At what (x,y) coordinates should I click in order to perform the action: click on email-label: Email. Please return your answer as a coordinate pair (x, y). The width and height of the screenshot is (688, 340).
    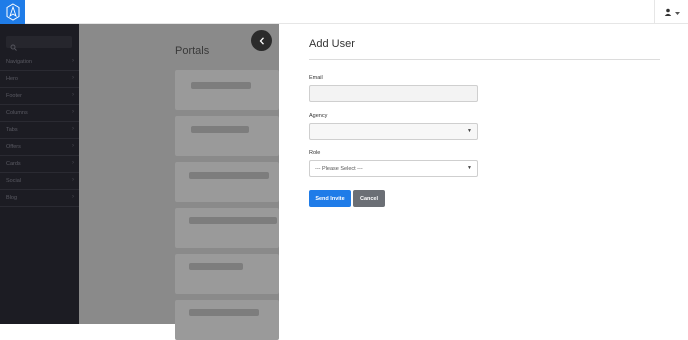
    Looking at the image, I should click on (316, 78).